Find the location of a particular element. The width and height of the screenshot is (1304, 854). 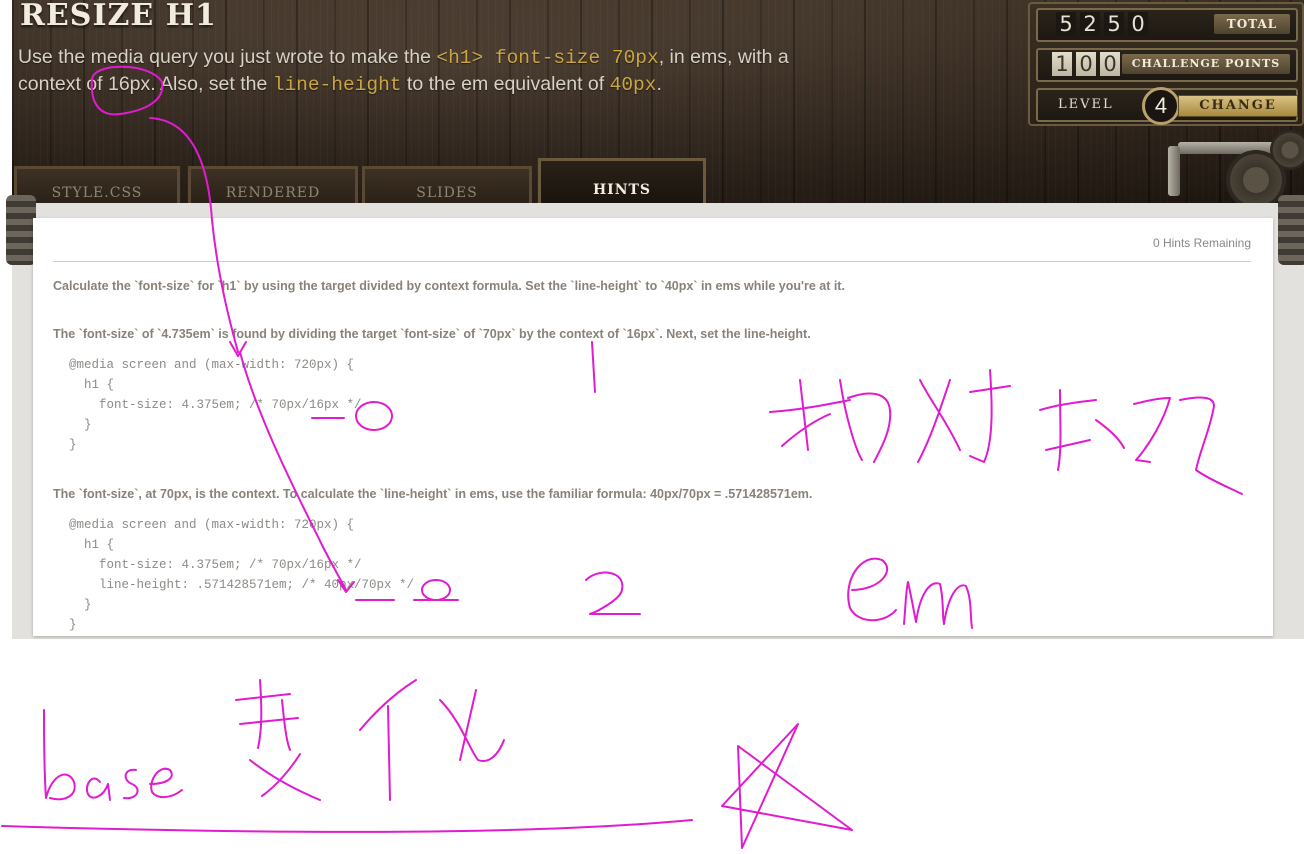

divider is located at coordinates (652, 261).